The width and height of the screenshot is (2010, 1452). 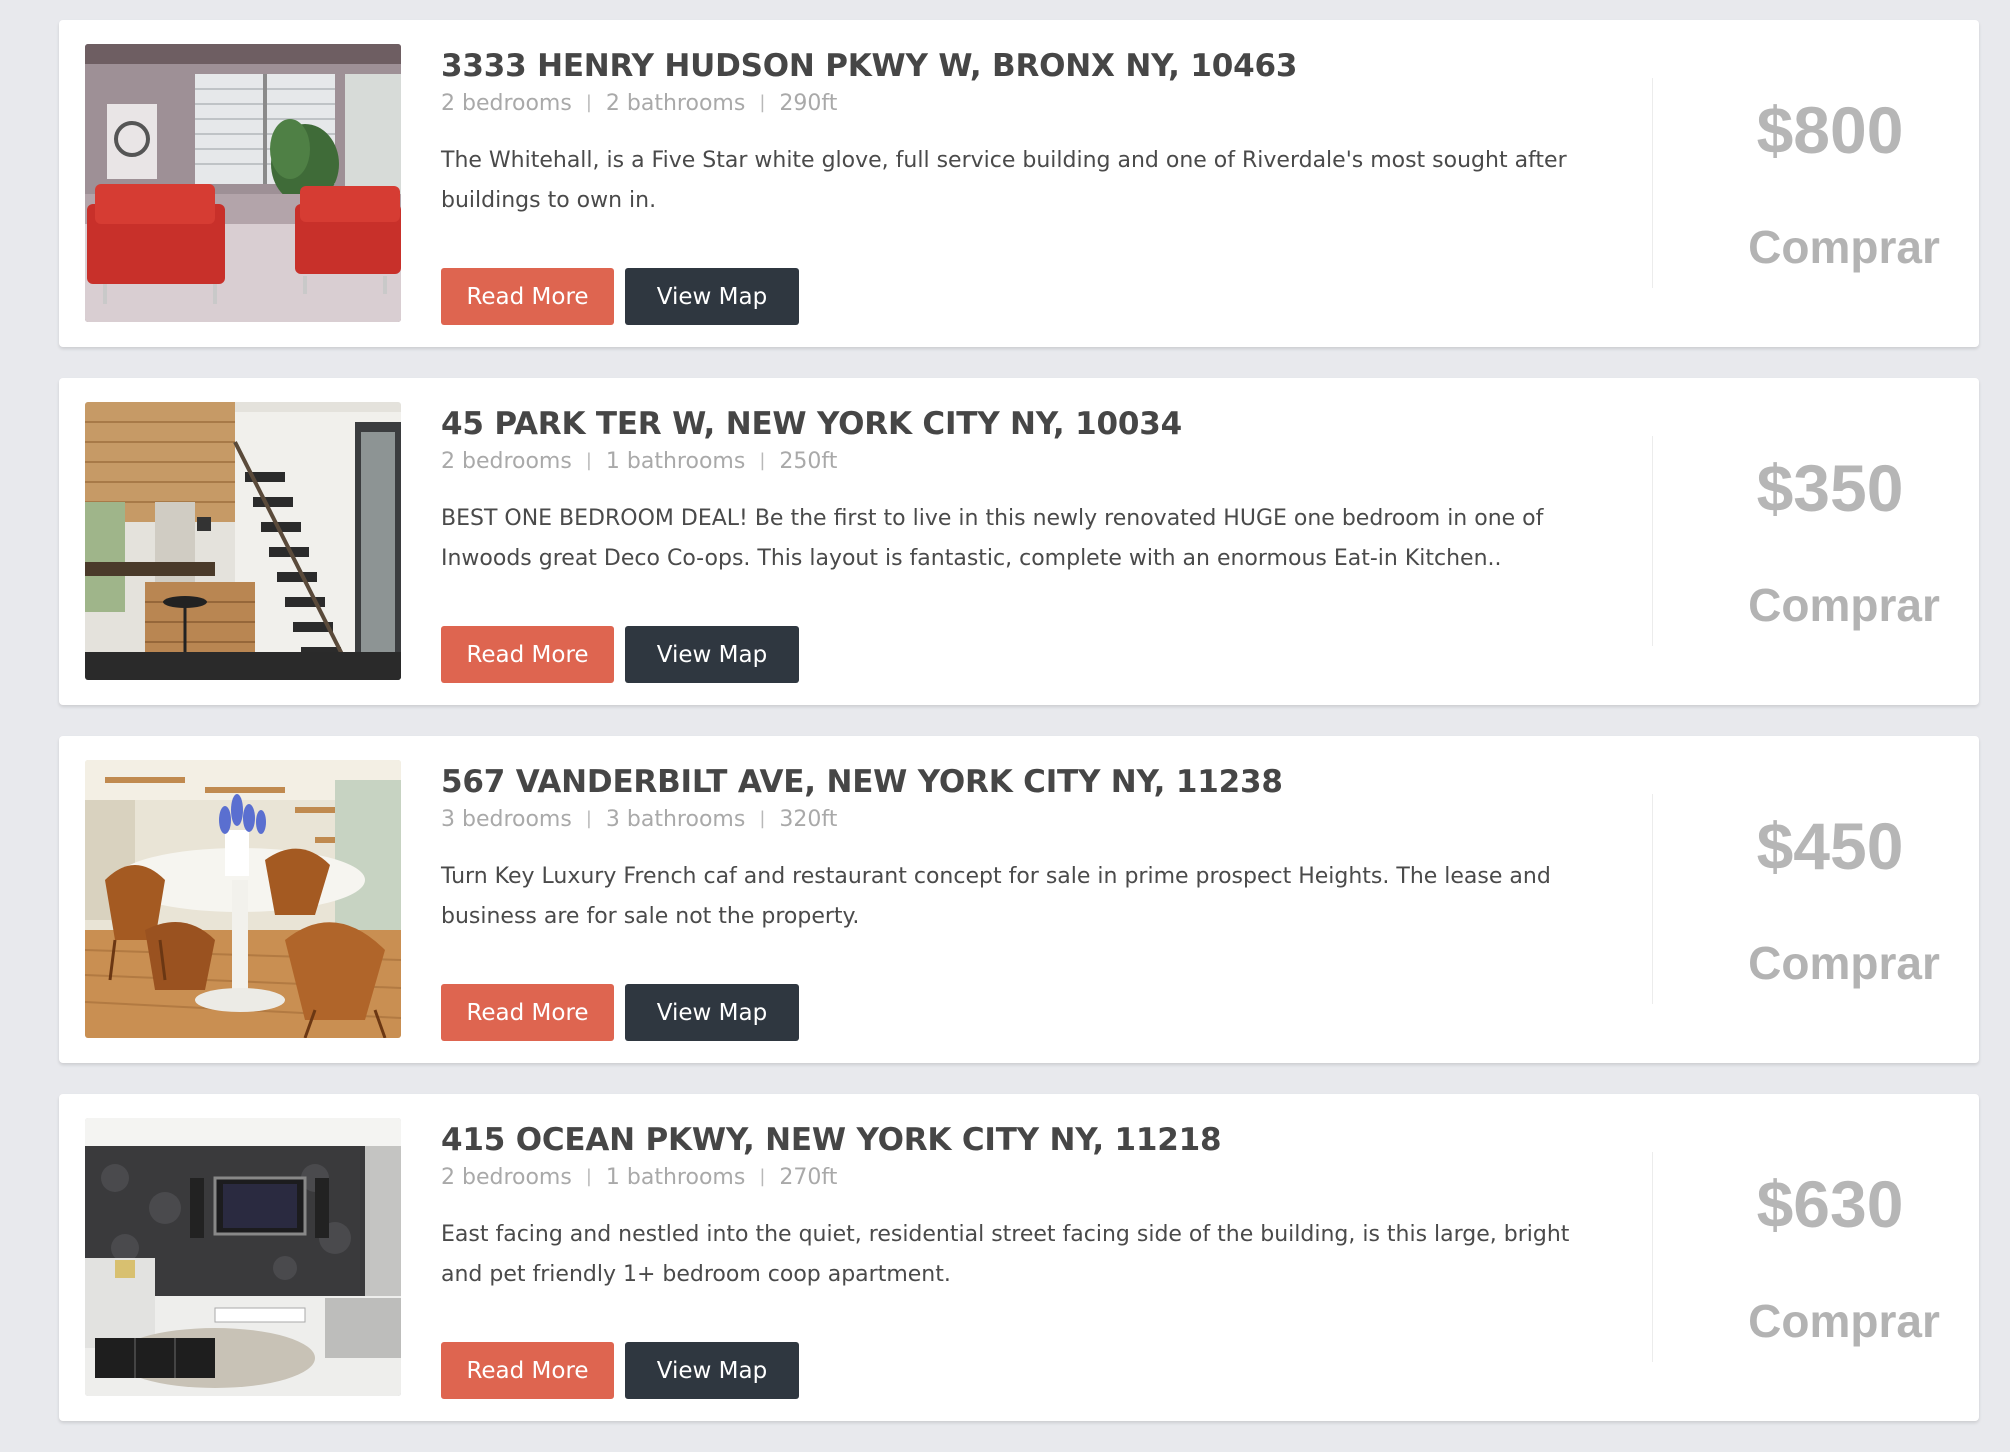 I want to click on bathrooms-count: 3 bathrooms, so click(x=675, y=819).